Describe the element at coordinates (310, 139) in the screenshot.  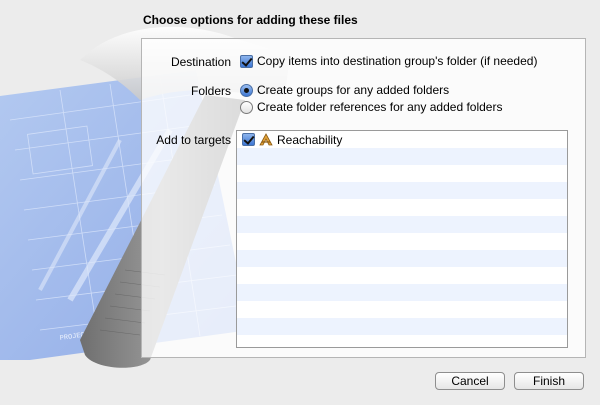
I see `target-name: Reachability` at that location.